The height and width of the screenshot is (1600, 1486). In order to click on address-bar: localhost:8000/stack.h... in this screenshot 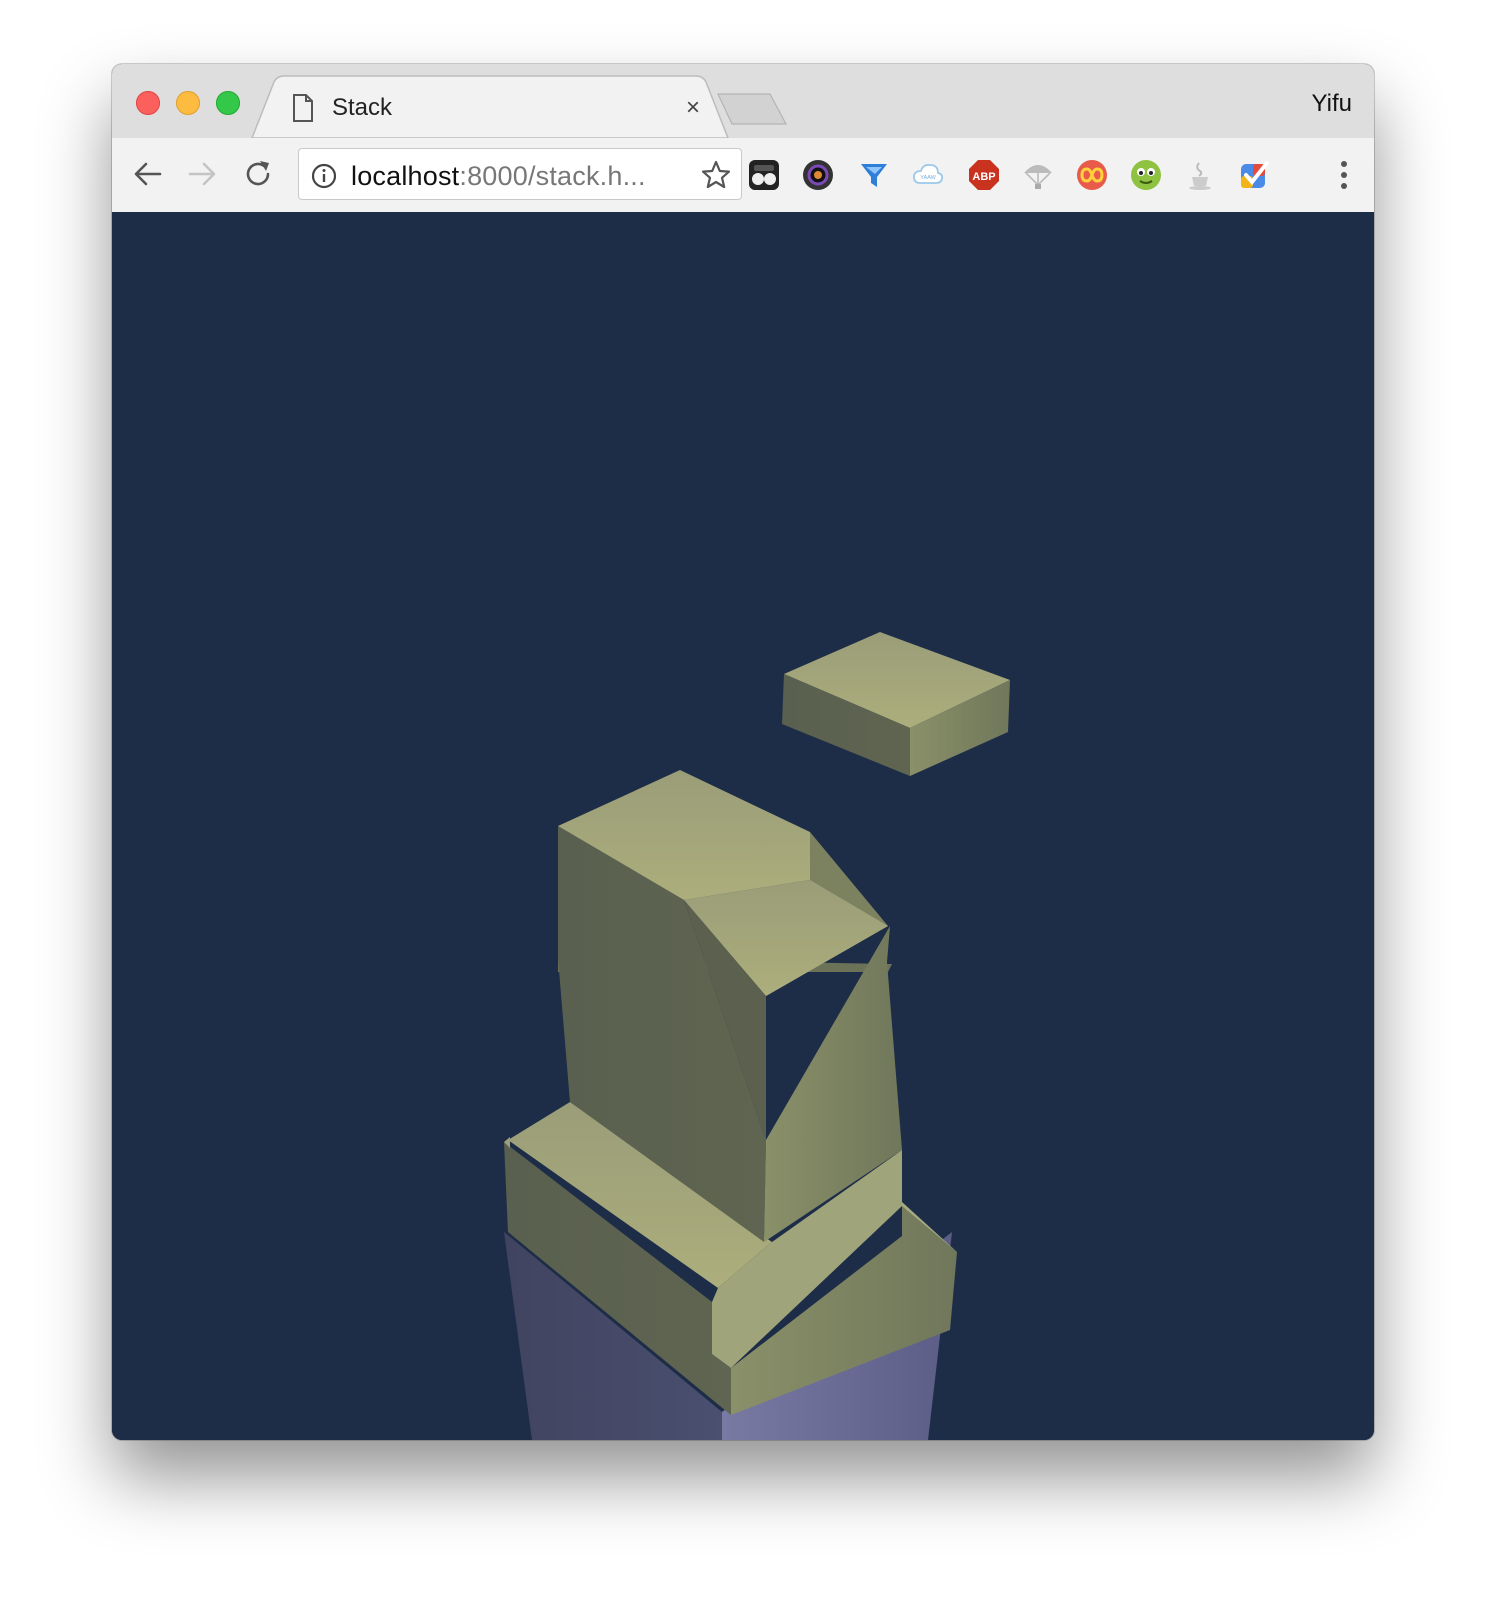, I will do `click(520, 174)`.